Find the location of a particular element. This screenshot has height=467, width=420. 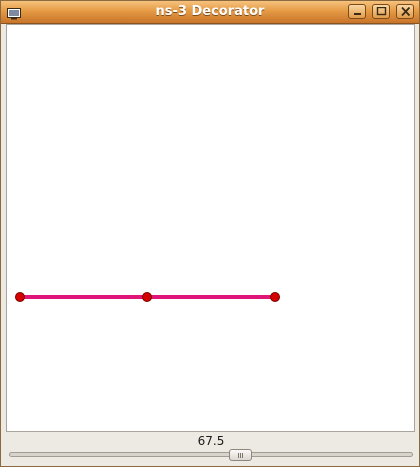

slider-value-label: 67.5 is located at coordinates (211, 441).